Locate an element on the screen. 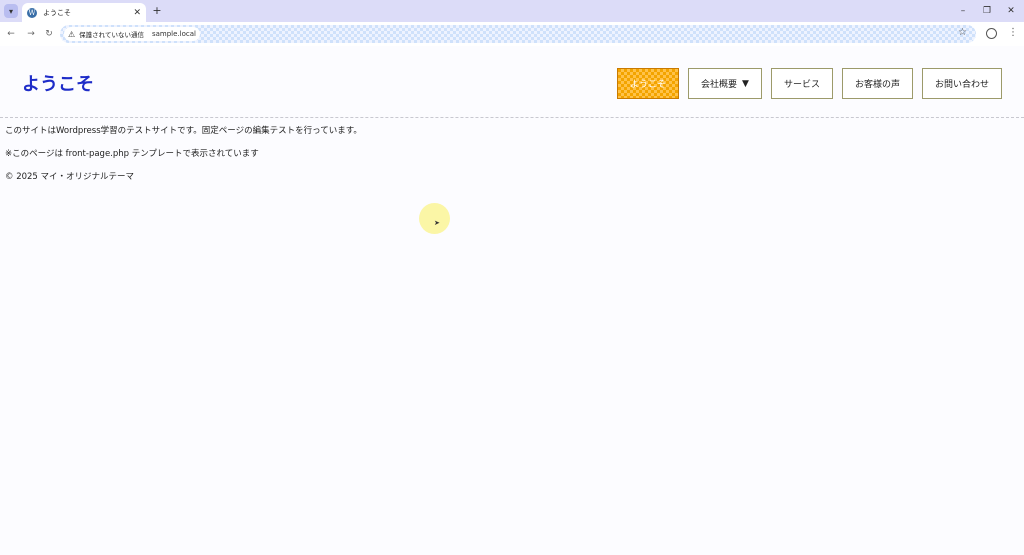  reload-icon: ↻ is located at coordinates (49, 34).